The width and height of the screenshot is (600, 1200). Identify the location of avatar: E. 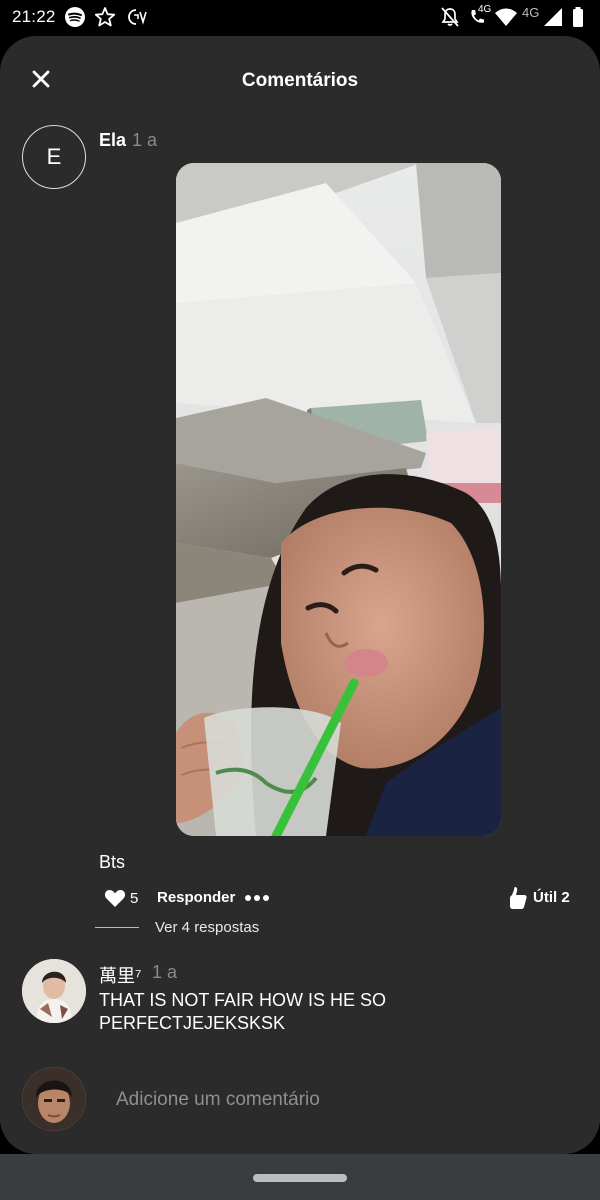
(54, 157).